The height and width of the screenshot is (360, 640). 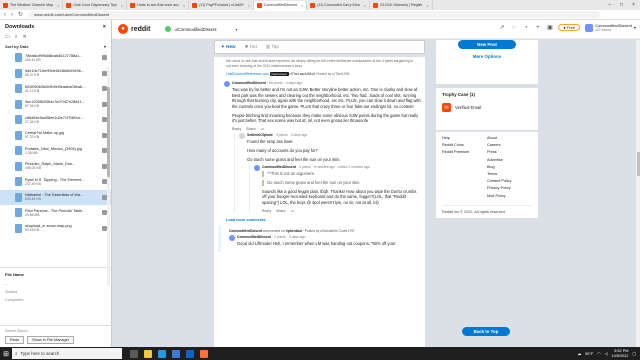 I want to click on page-scrollbar, so click(x=638, y=193).